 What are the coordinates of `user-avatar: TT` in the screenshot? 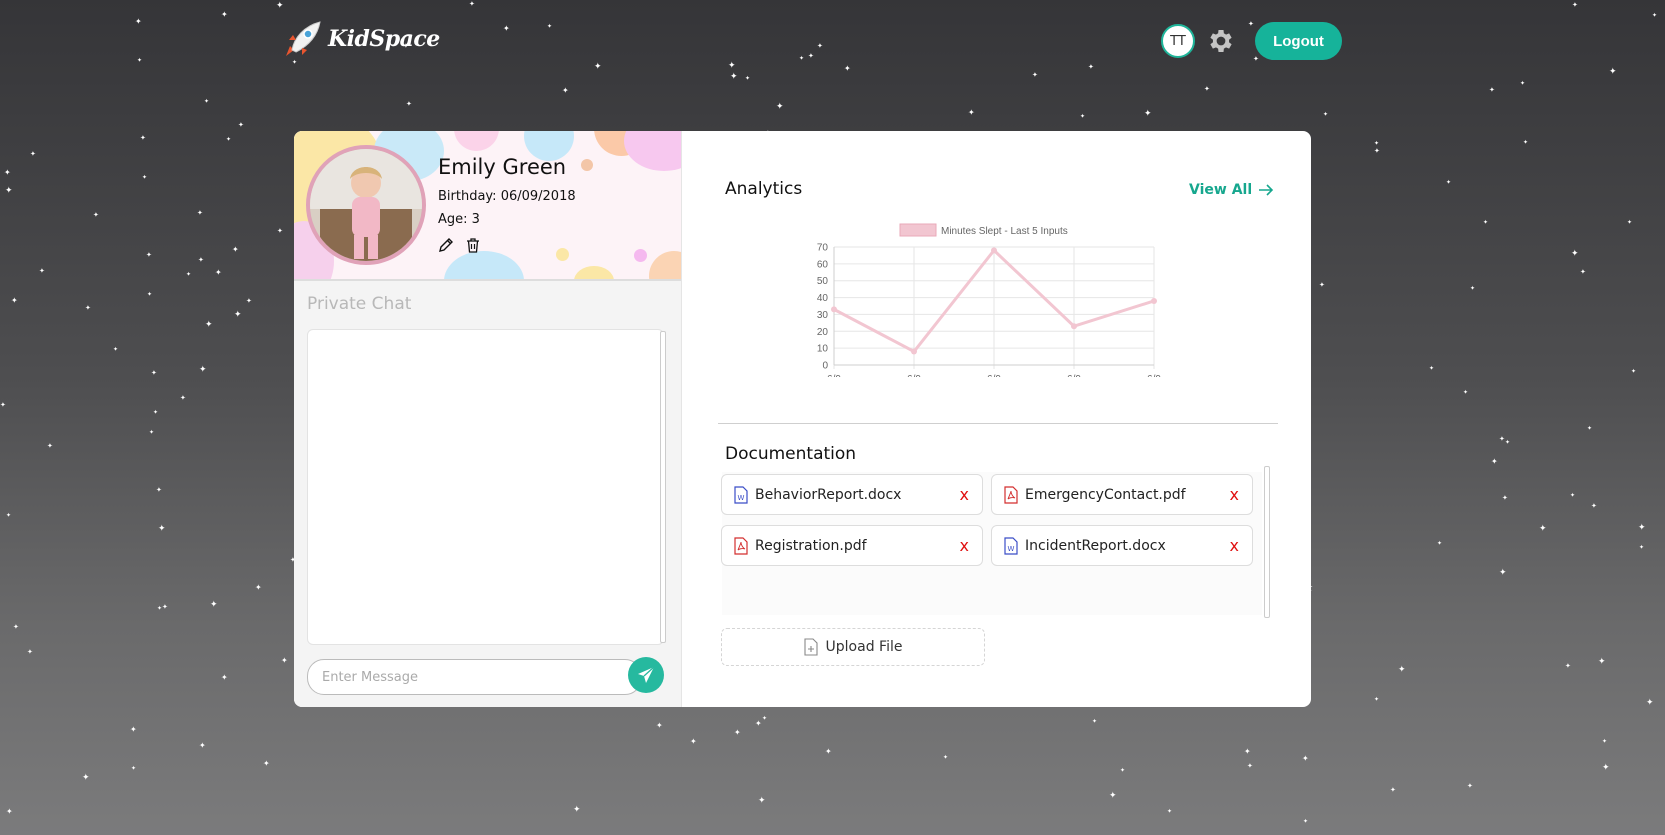 It's located at (1178, 41).